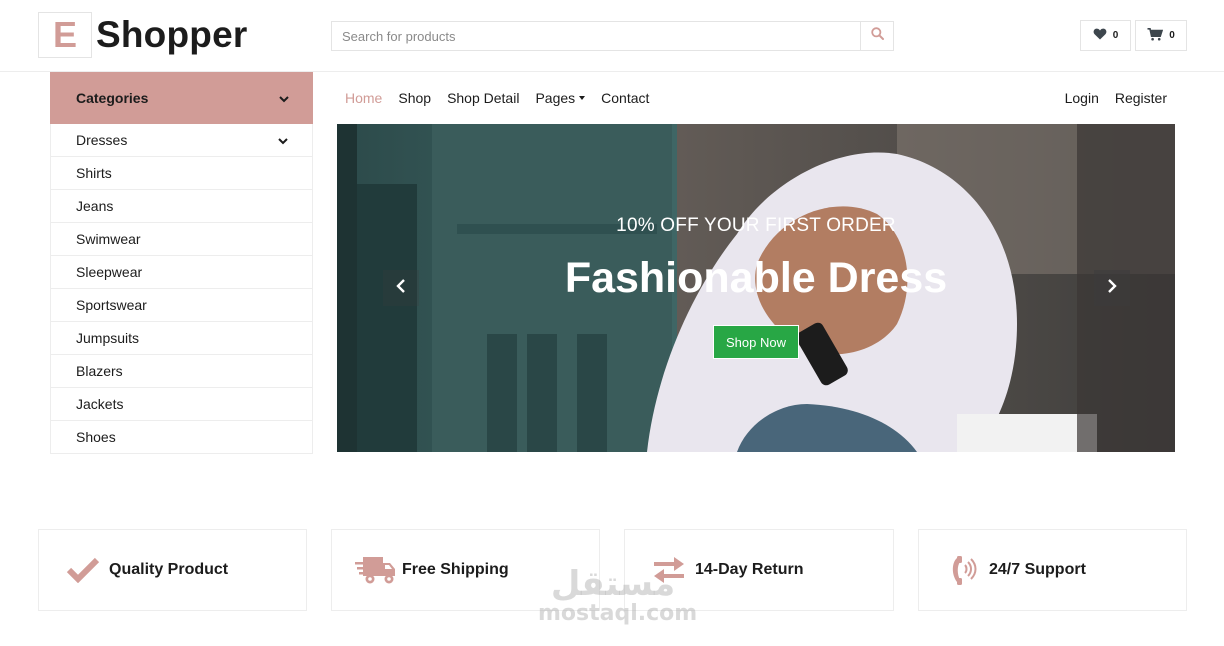 This screenshot has height=646, width=1224. Describe the element at coordinates (181, 173) in the screenshot. I see `category-item-shirts: Shirts` at that location.